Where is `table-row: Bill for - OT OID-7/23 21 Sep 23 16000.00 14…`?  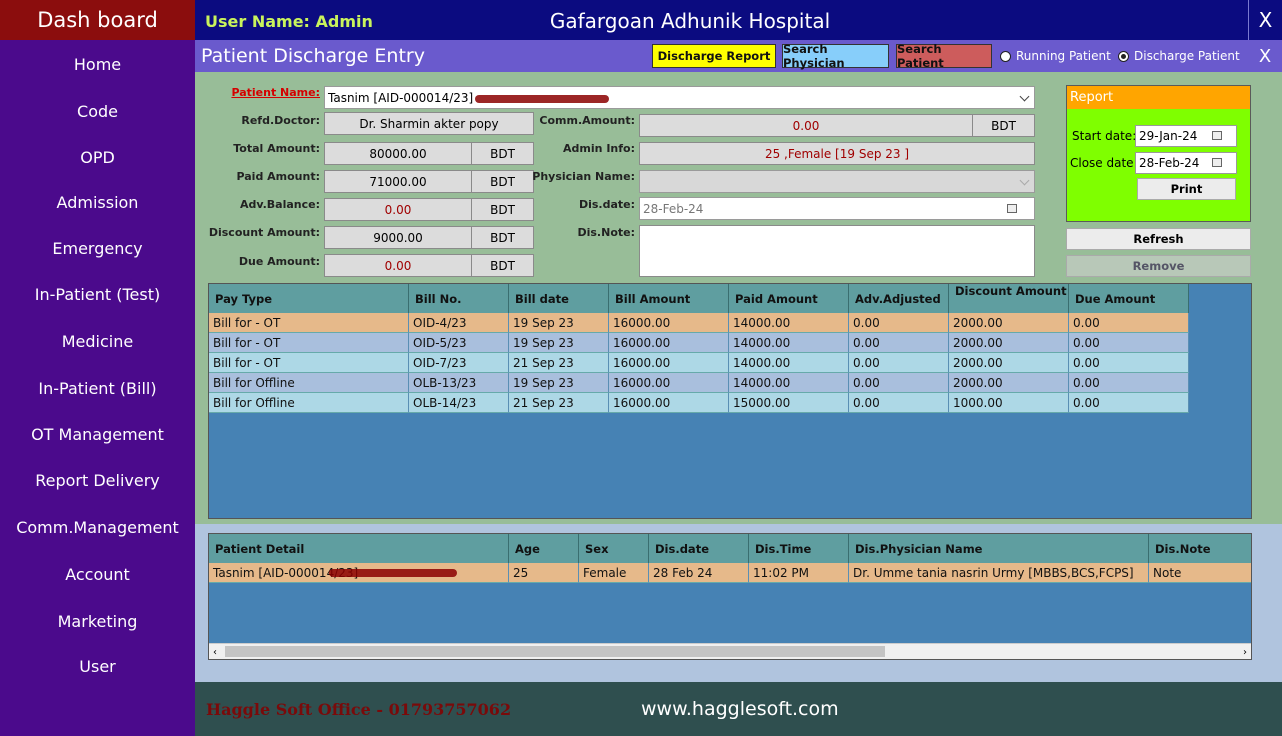 table-row: Bill for - OT OID-7/23 21 Sep 23 16000.00 14… is located at coordinates (699, 363).